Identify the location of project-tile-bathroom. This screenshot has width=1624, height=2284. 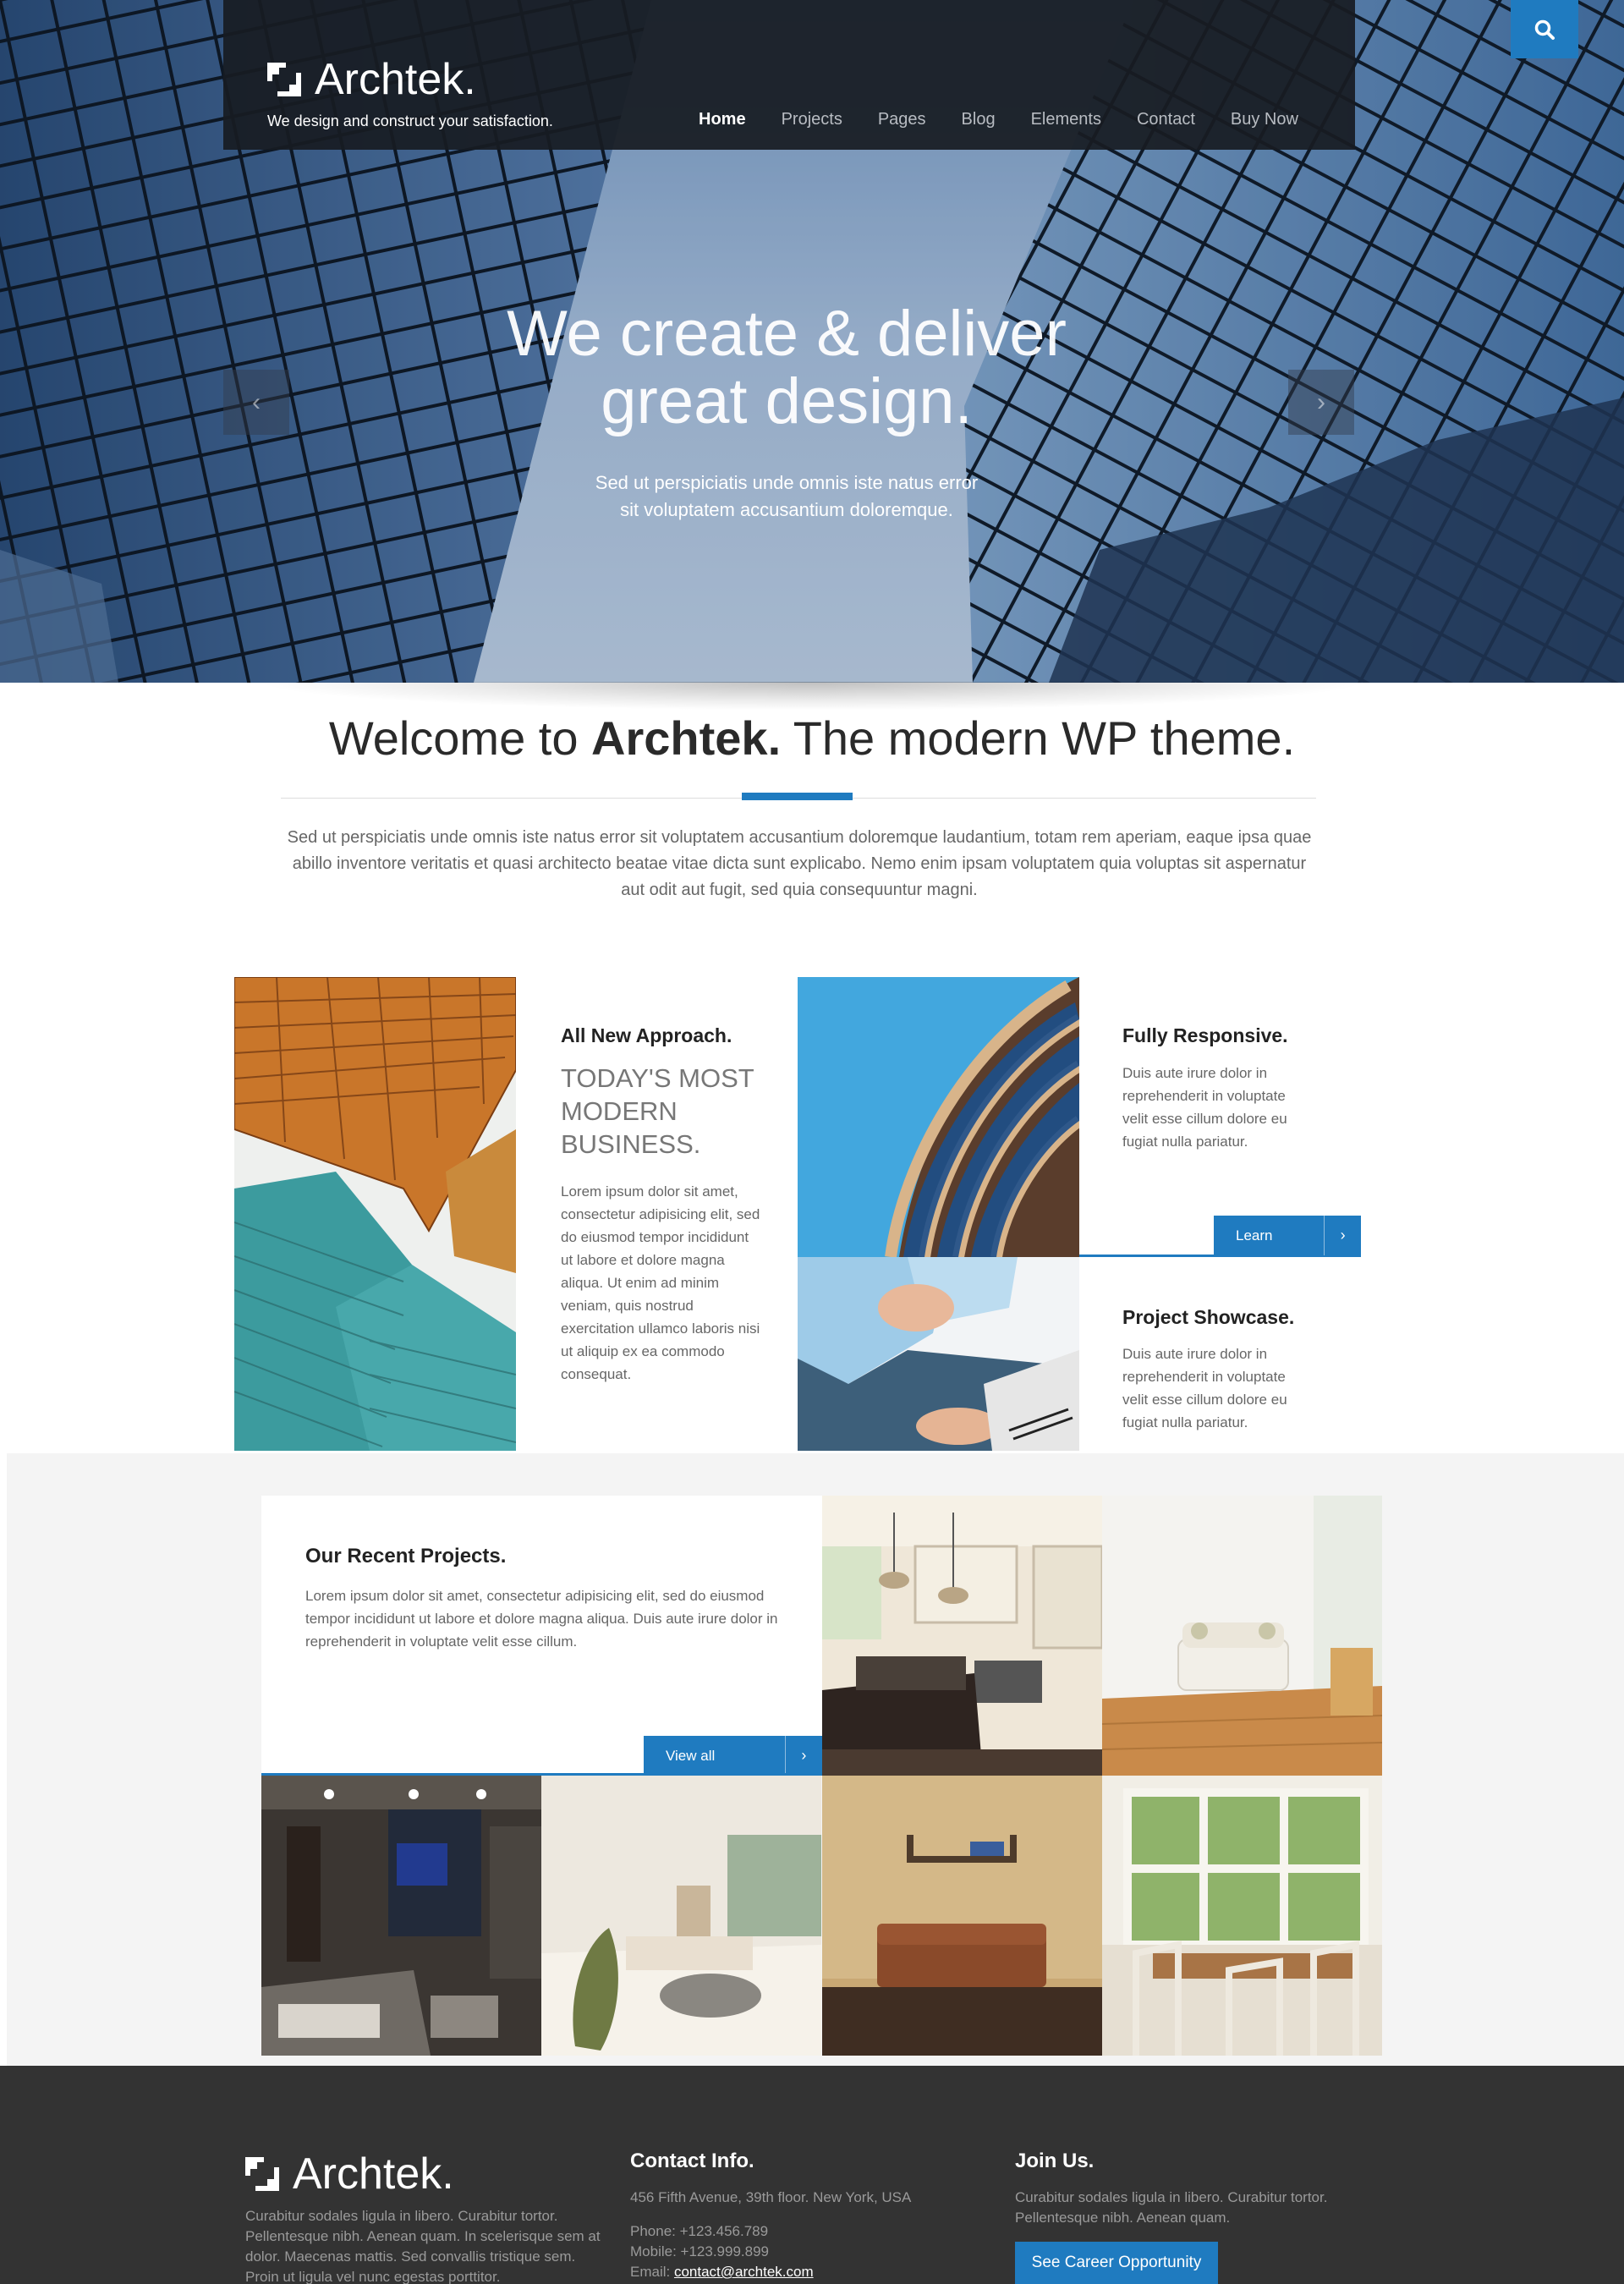
(401, 1916).